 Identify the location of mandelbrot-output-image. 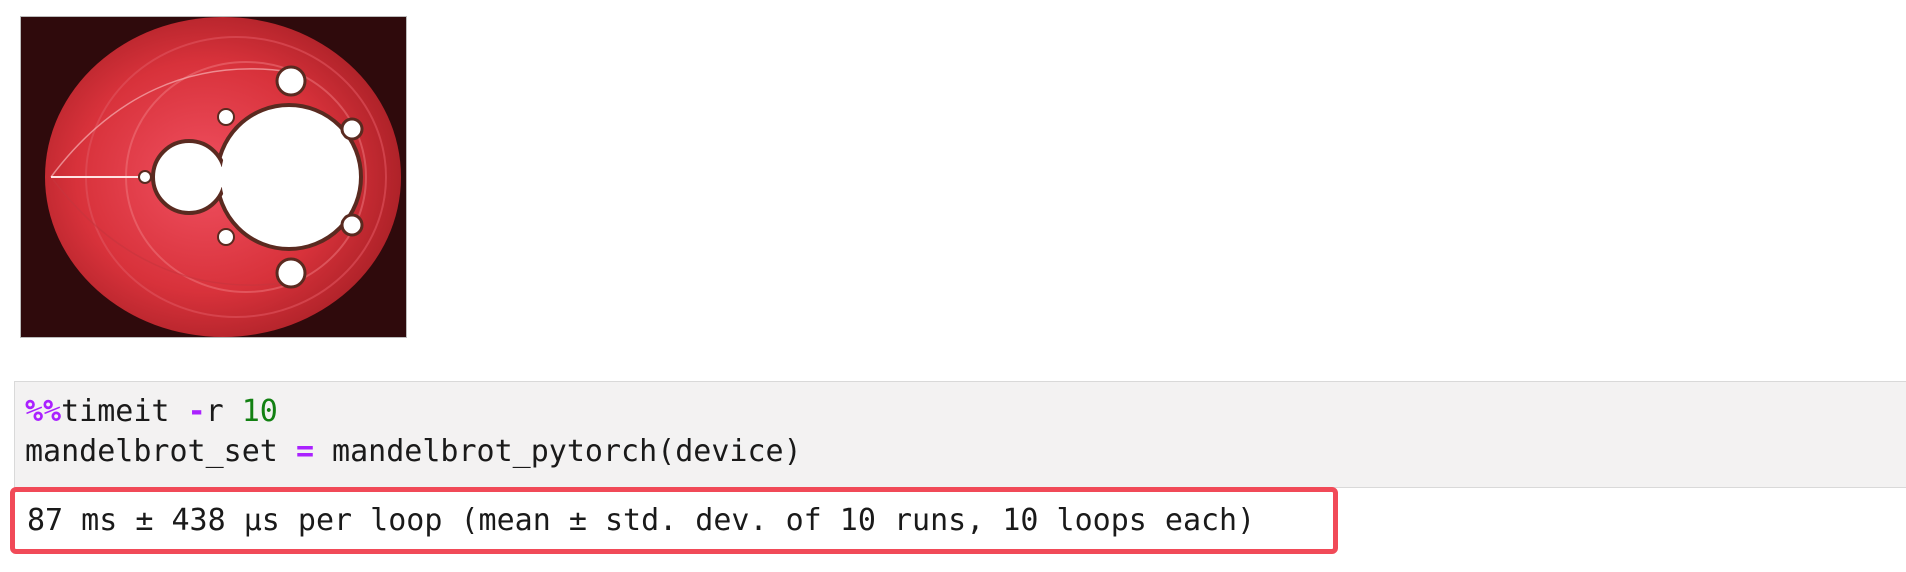
(213, 177).